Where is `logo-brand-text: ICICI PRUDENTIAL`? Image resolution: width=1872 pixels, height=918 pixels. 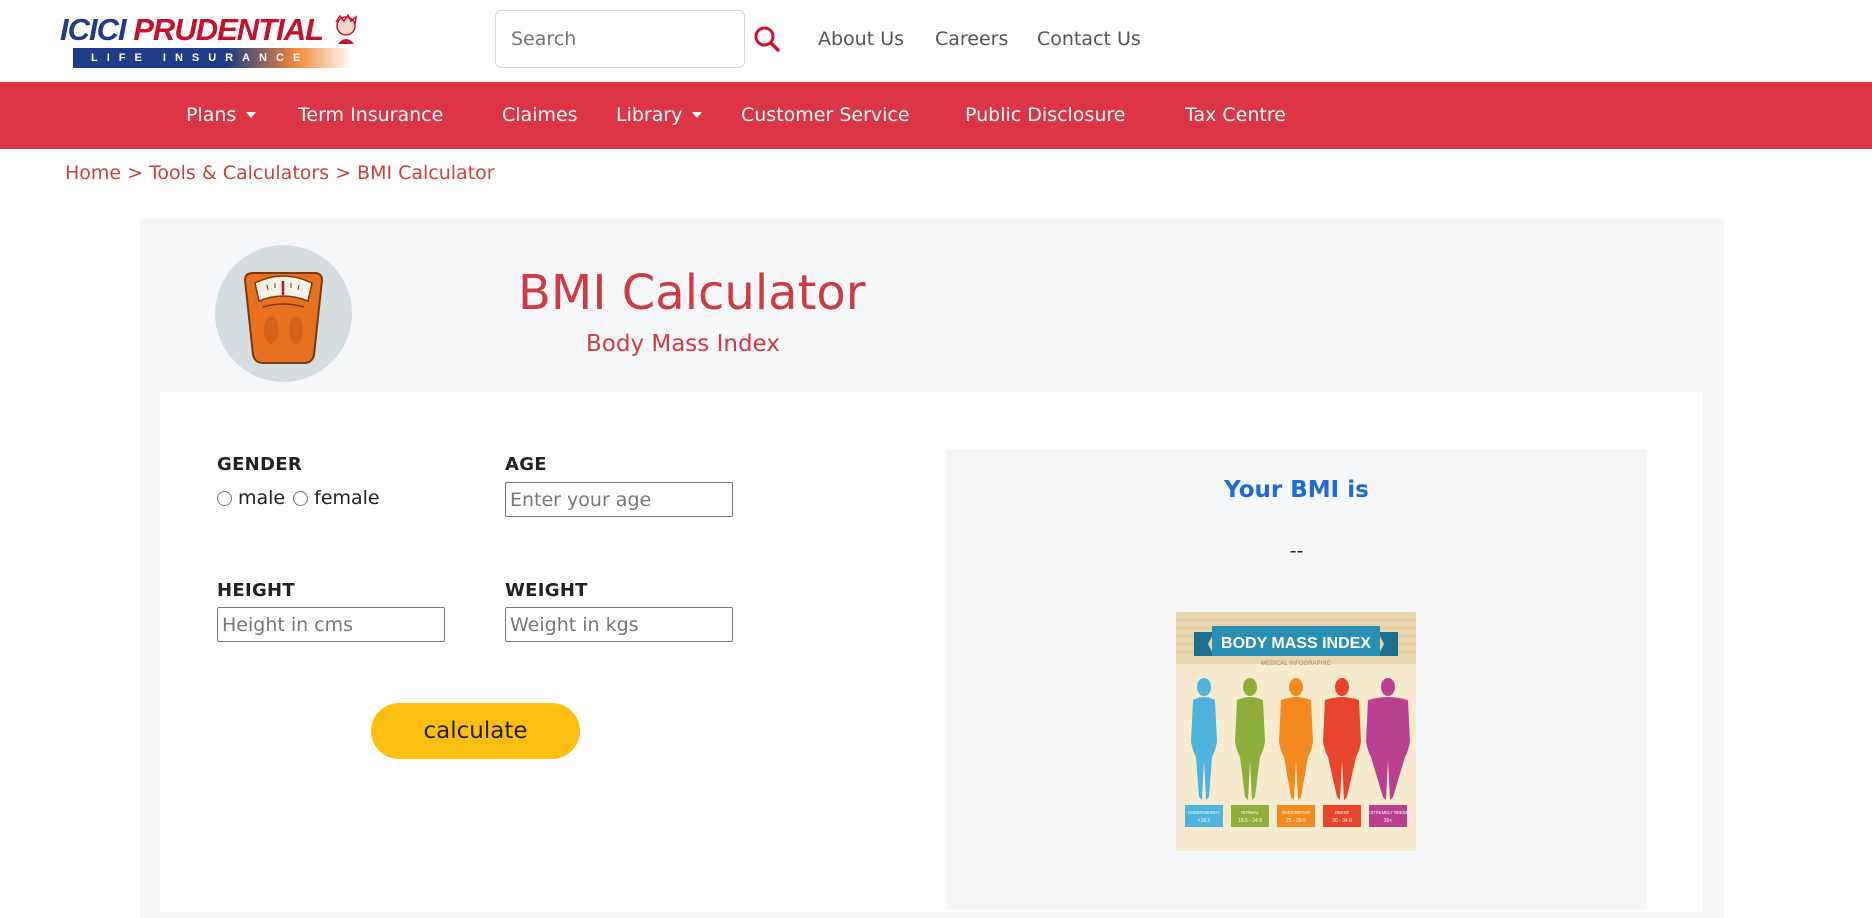 logo-brand-text: ICICI PRUDENTIAL is located at coordinates (192, 30).